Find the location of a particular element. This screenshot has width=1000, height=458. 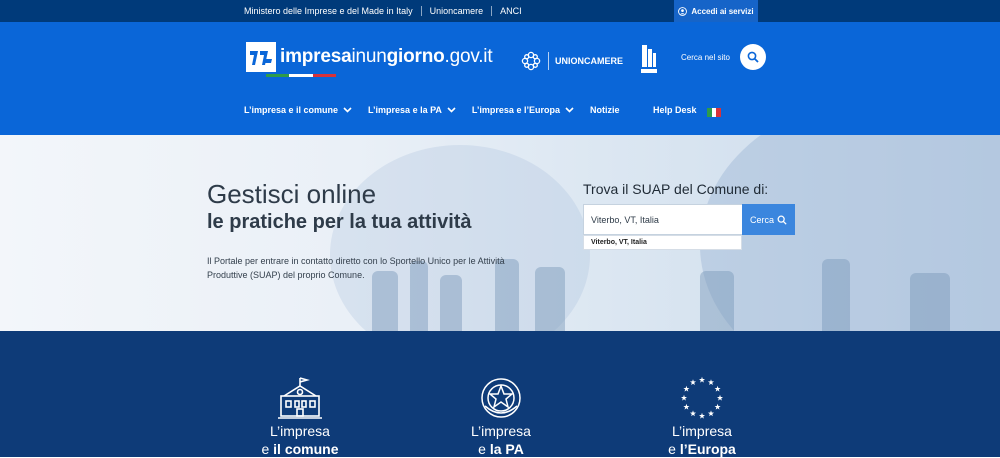

hero-title-line1: Gestisci online is located at coordinates (292, 194).